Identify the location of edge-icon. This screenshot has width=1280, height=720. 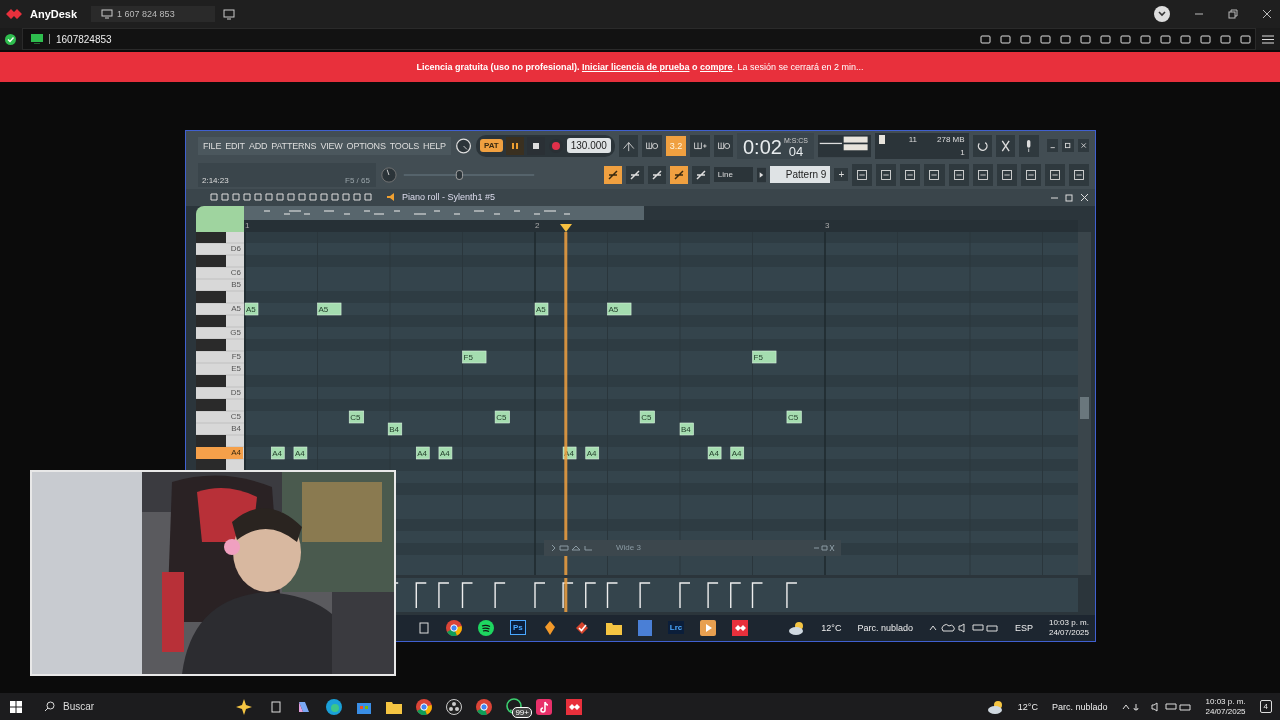
(334, 706).